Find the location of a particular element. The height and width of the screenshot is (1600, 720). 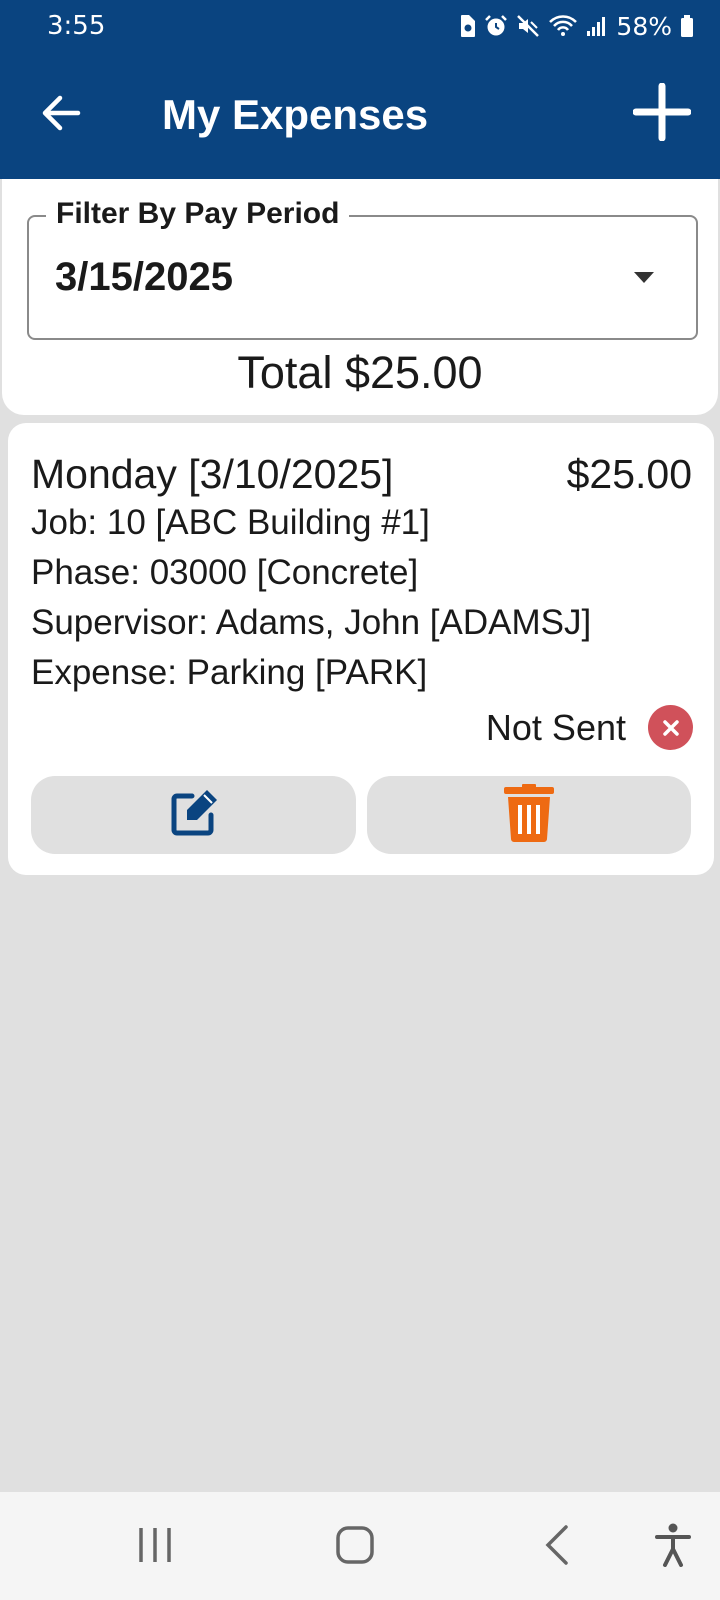

expense-status: Not Sent is located at coordinates (589, 727).